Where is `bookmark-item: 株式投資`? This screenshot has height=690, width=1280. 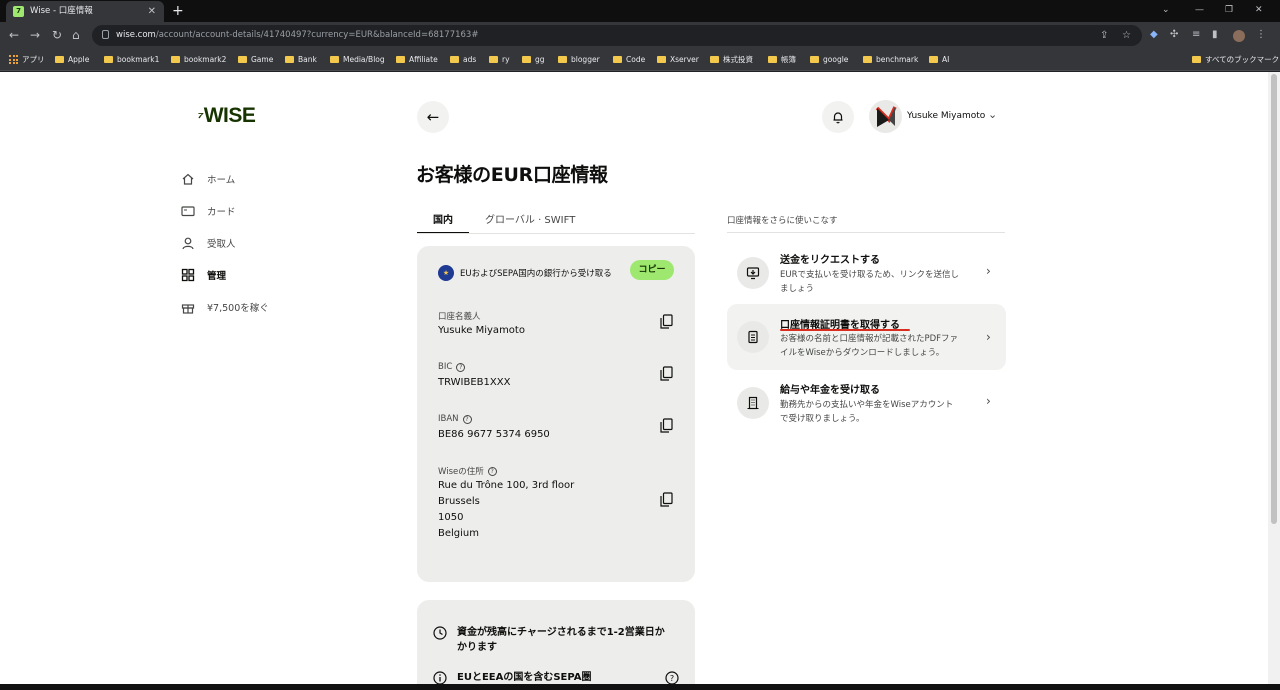
bookmark-item: 株式投資 is located at coordinates (731, 60).